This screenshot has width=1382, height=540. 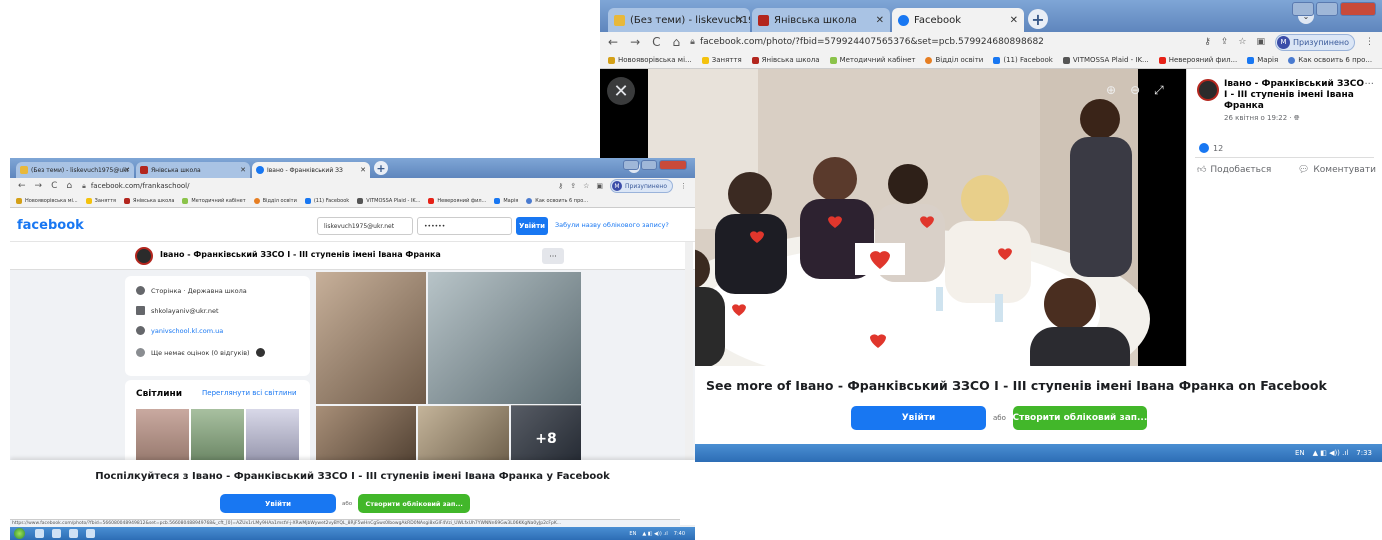 What do you see at coordinates (1337, 170) in the screenshot?
I see `comment-button: 💬︎ Коментувати` at bounding box center [1337, 170].